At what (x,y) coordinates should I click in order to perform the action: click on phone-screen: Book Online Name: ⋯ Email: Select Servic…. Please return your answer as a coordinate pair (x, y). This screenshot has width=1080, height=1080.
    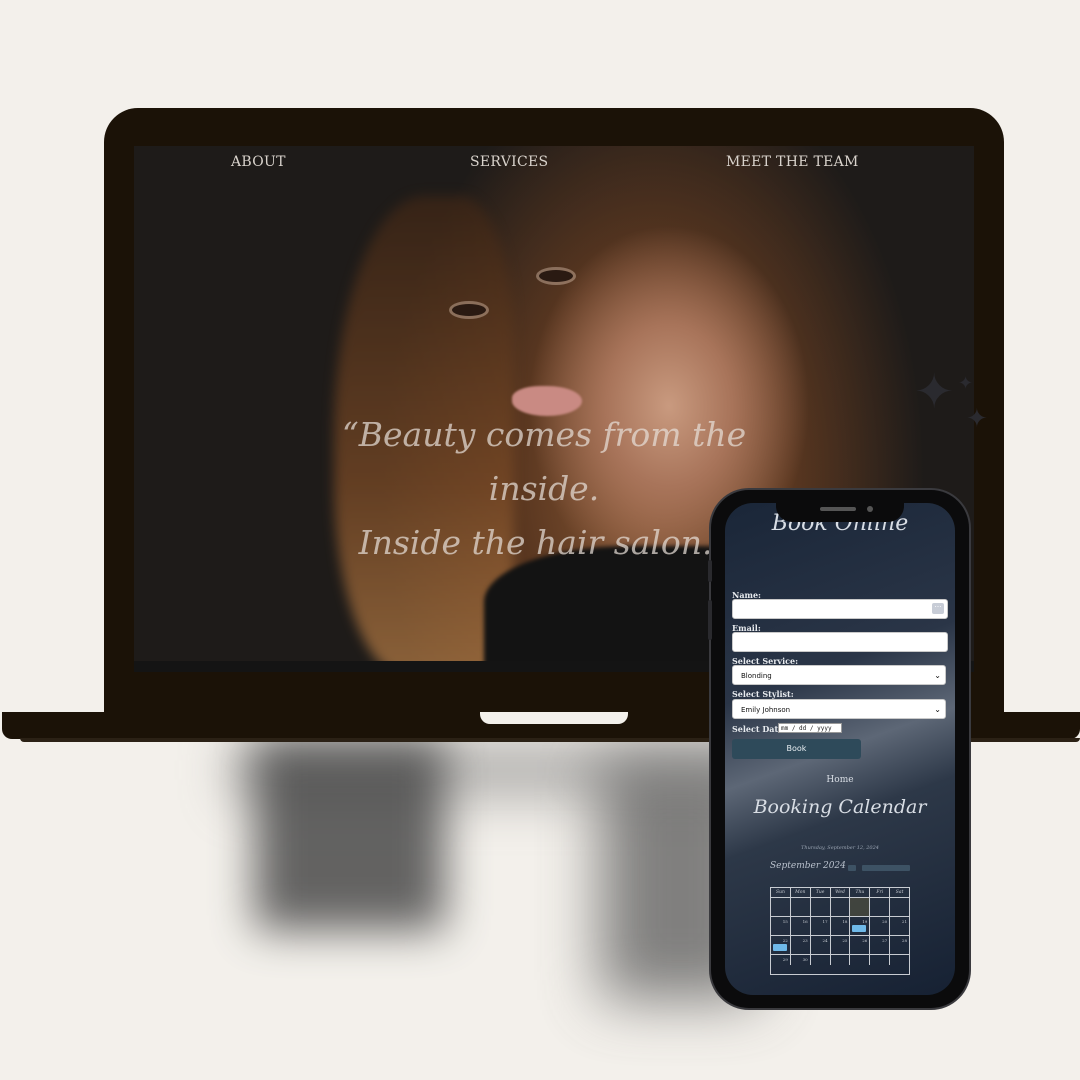
    Looking at the image, I should click on (840, 749).